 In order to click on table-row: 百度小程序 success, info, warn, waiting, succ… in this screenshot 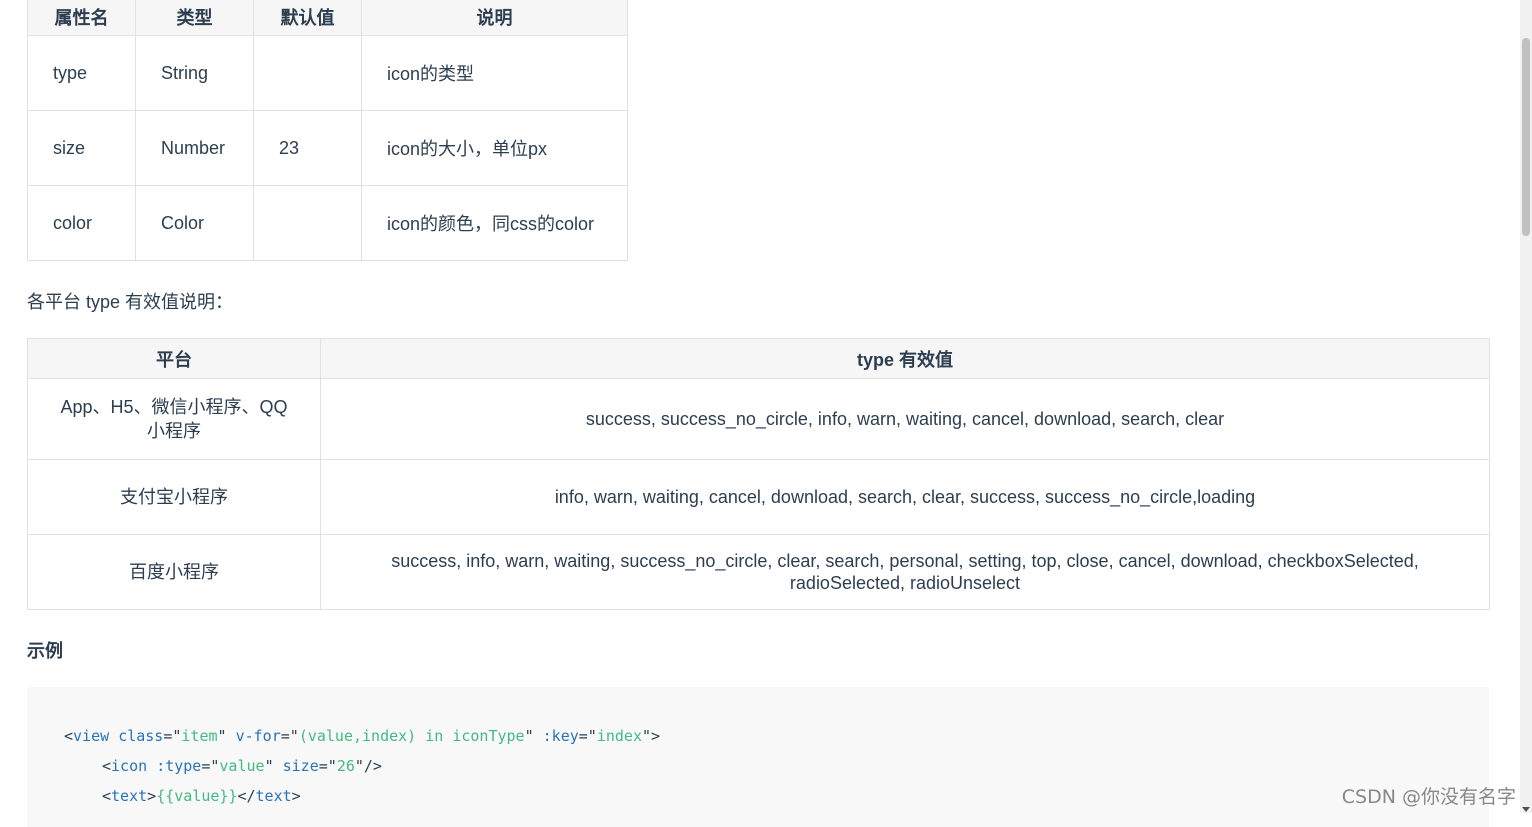, I will do `click(758, 572)`.